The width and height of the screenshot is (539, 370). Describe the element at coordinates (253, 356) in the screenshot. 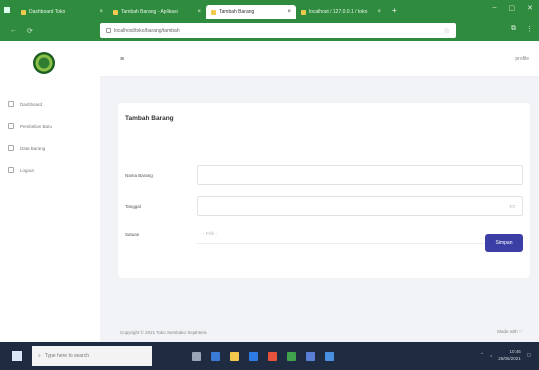

I see `store-icon` at that location.